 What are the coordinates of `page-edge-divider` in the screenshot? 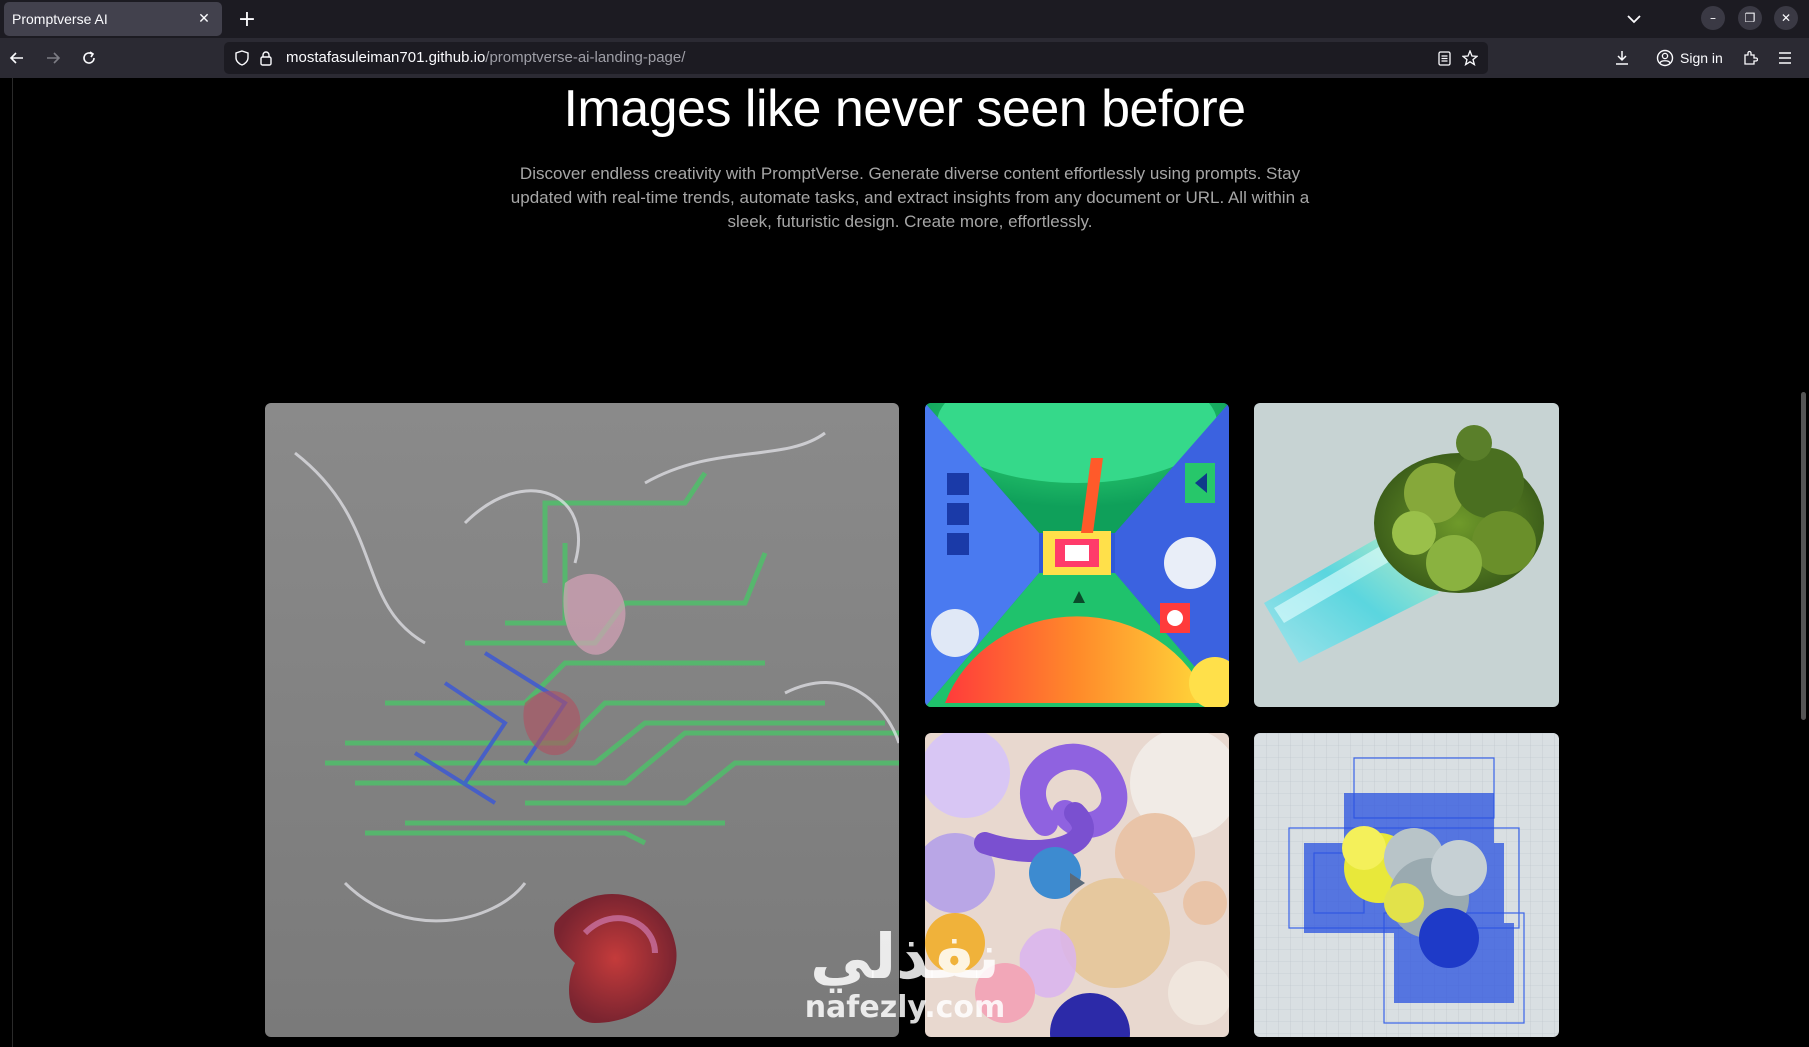 It's located at (12, 562).